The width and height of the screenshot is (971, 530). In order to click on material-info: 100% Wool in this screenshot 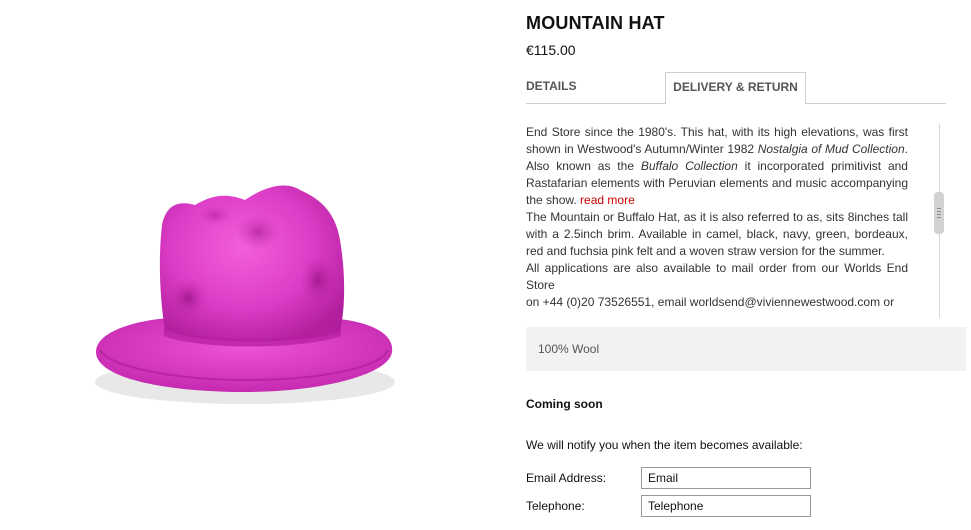, I will do `click(746, 349)`.